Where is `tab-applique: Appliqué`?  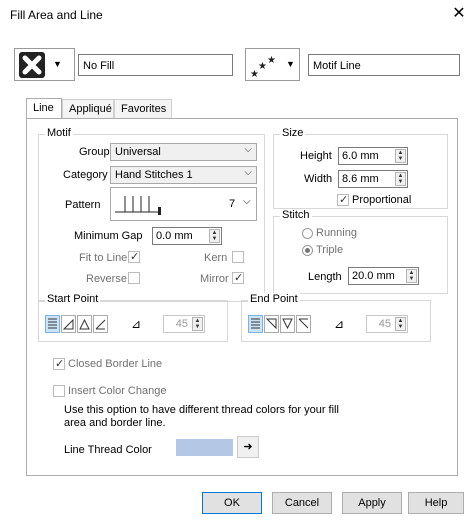
tab-applique: Appliqué is located at coordinates (88, 109).